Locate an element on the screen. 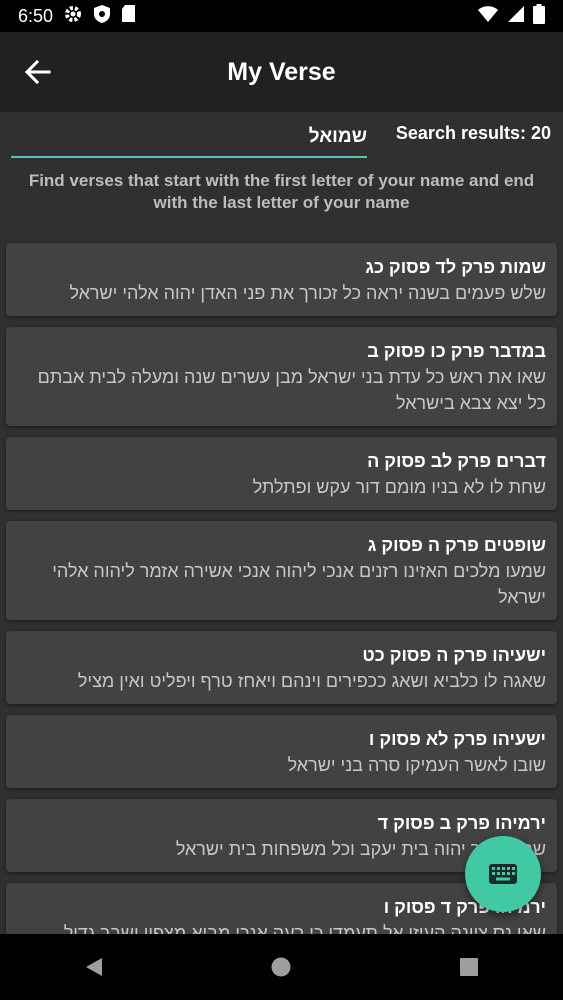 This screenshot has height=1000, width=563. gear-icon is located at coordinates (73, 16).